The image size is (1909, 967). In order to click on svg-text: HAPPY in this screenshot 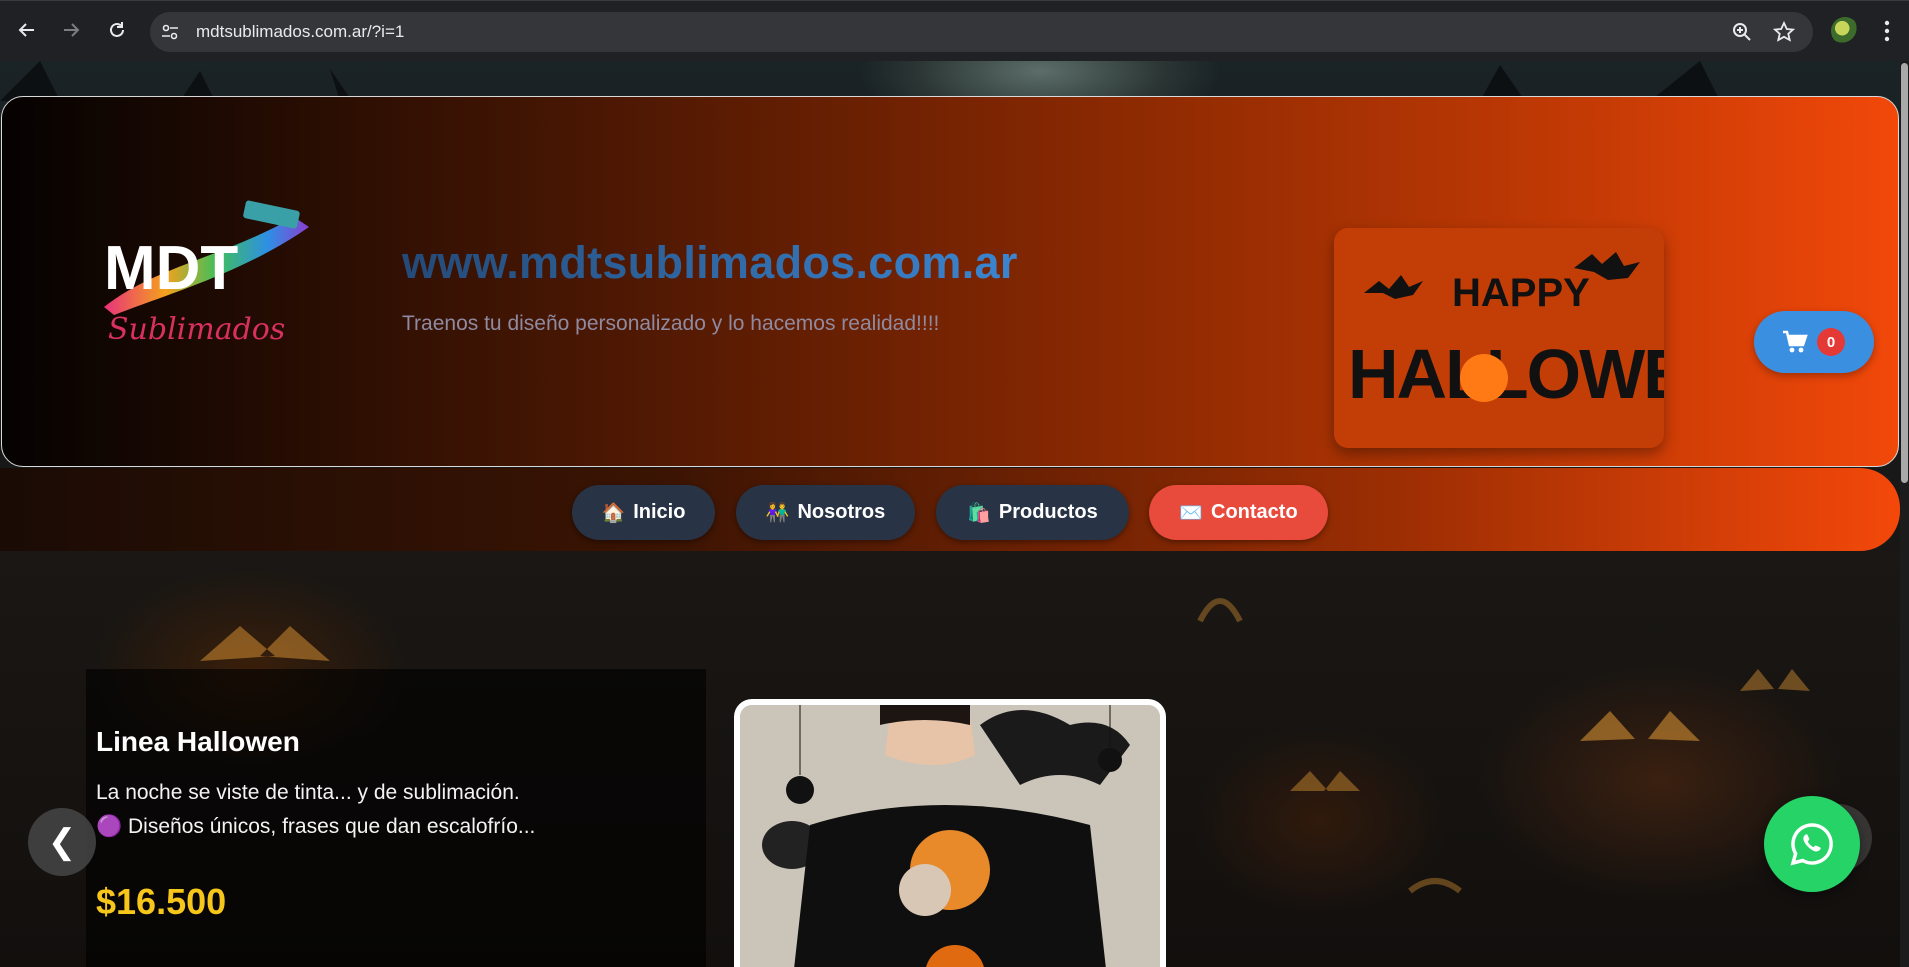, I will do `click(1521, 293)`.